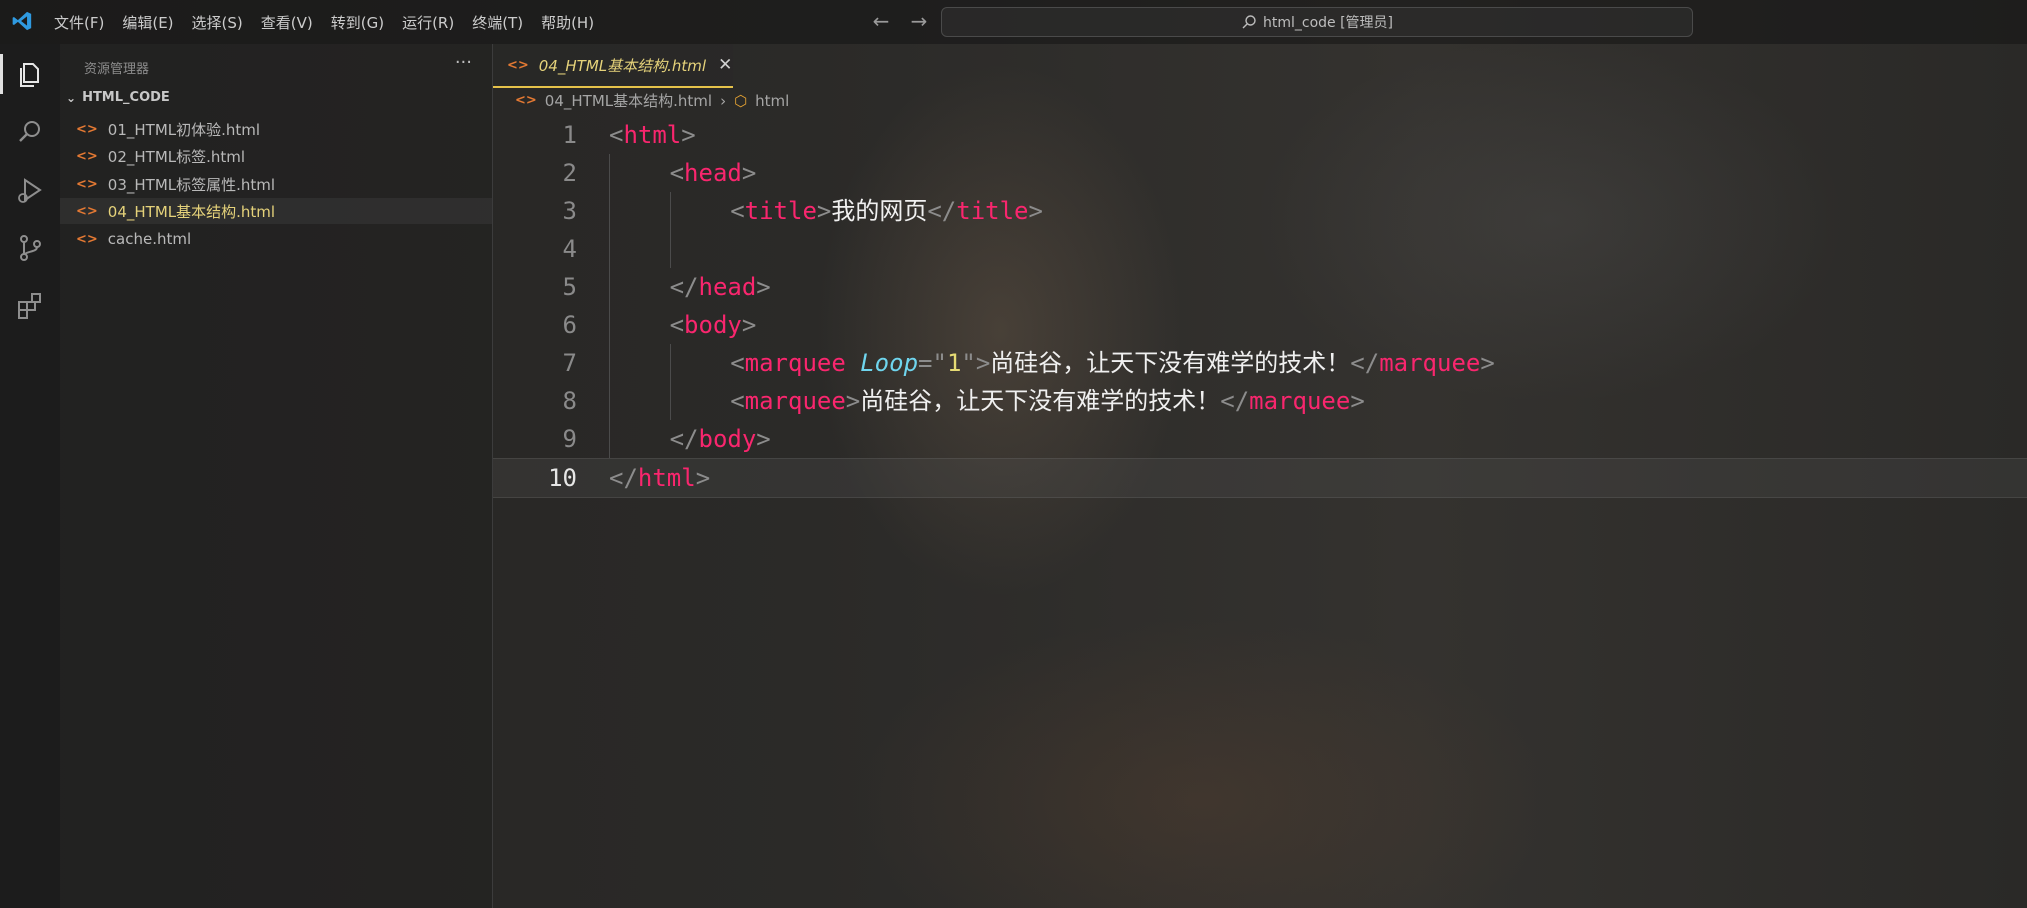 The height and width of the screenshot is (908, 2027). I want to click on close-icon: ✕, so click(725, 65).